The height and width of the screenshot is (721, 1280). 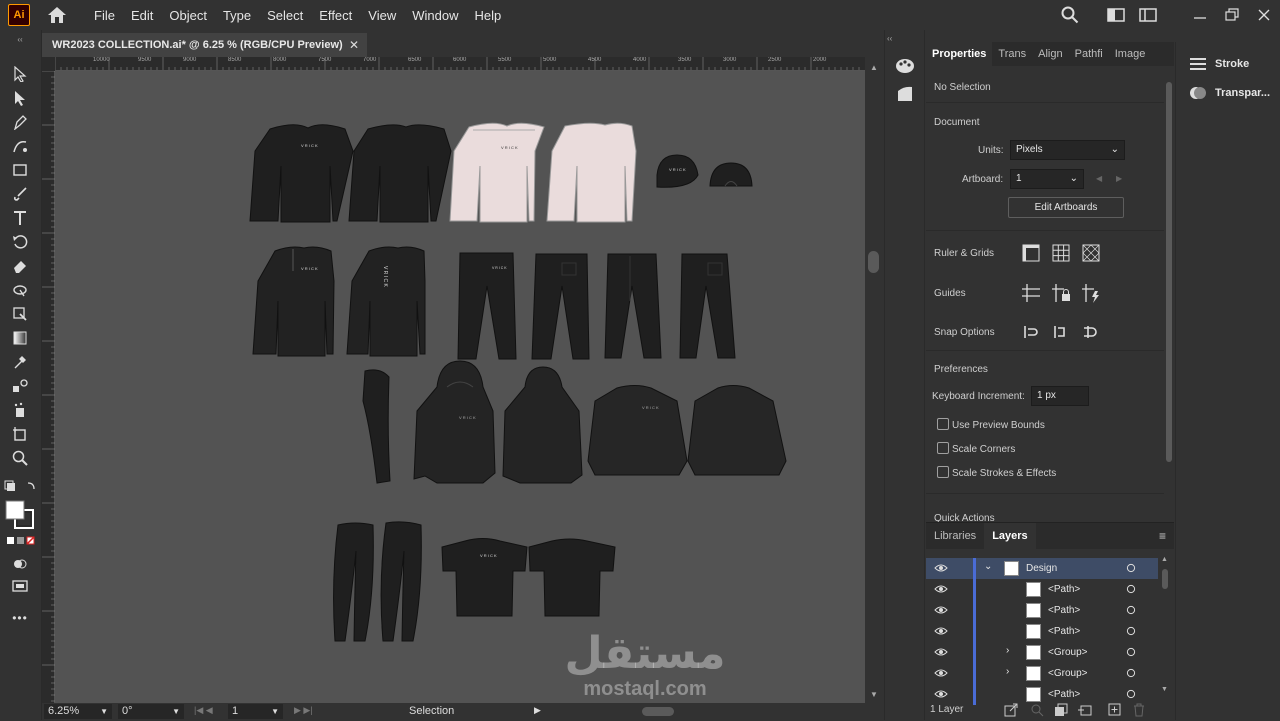 I want to click on garment-leggings-front, so click(x=353, y=582).